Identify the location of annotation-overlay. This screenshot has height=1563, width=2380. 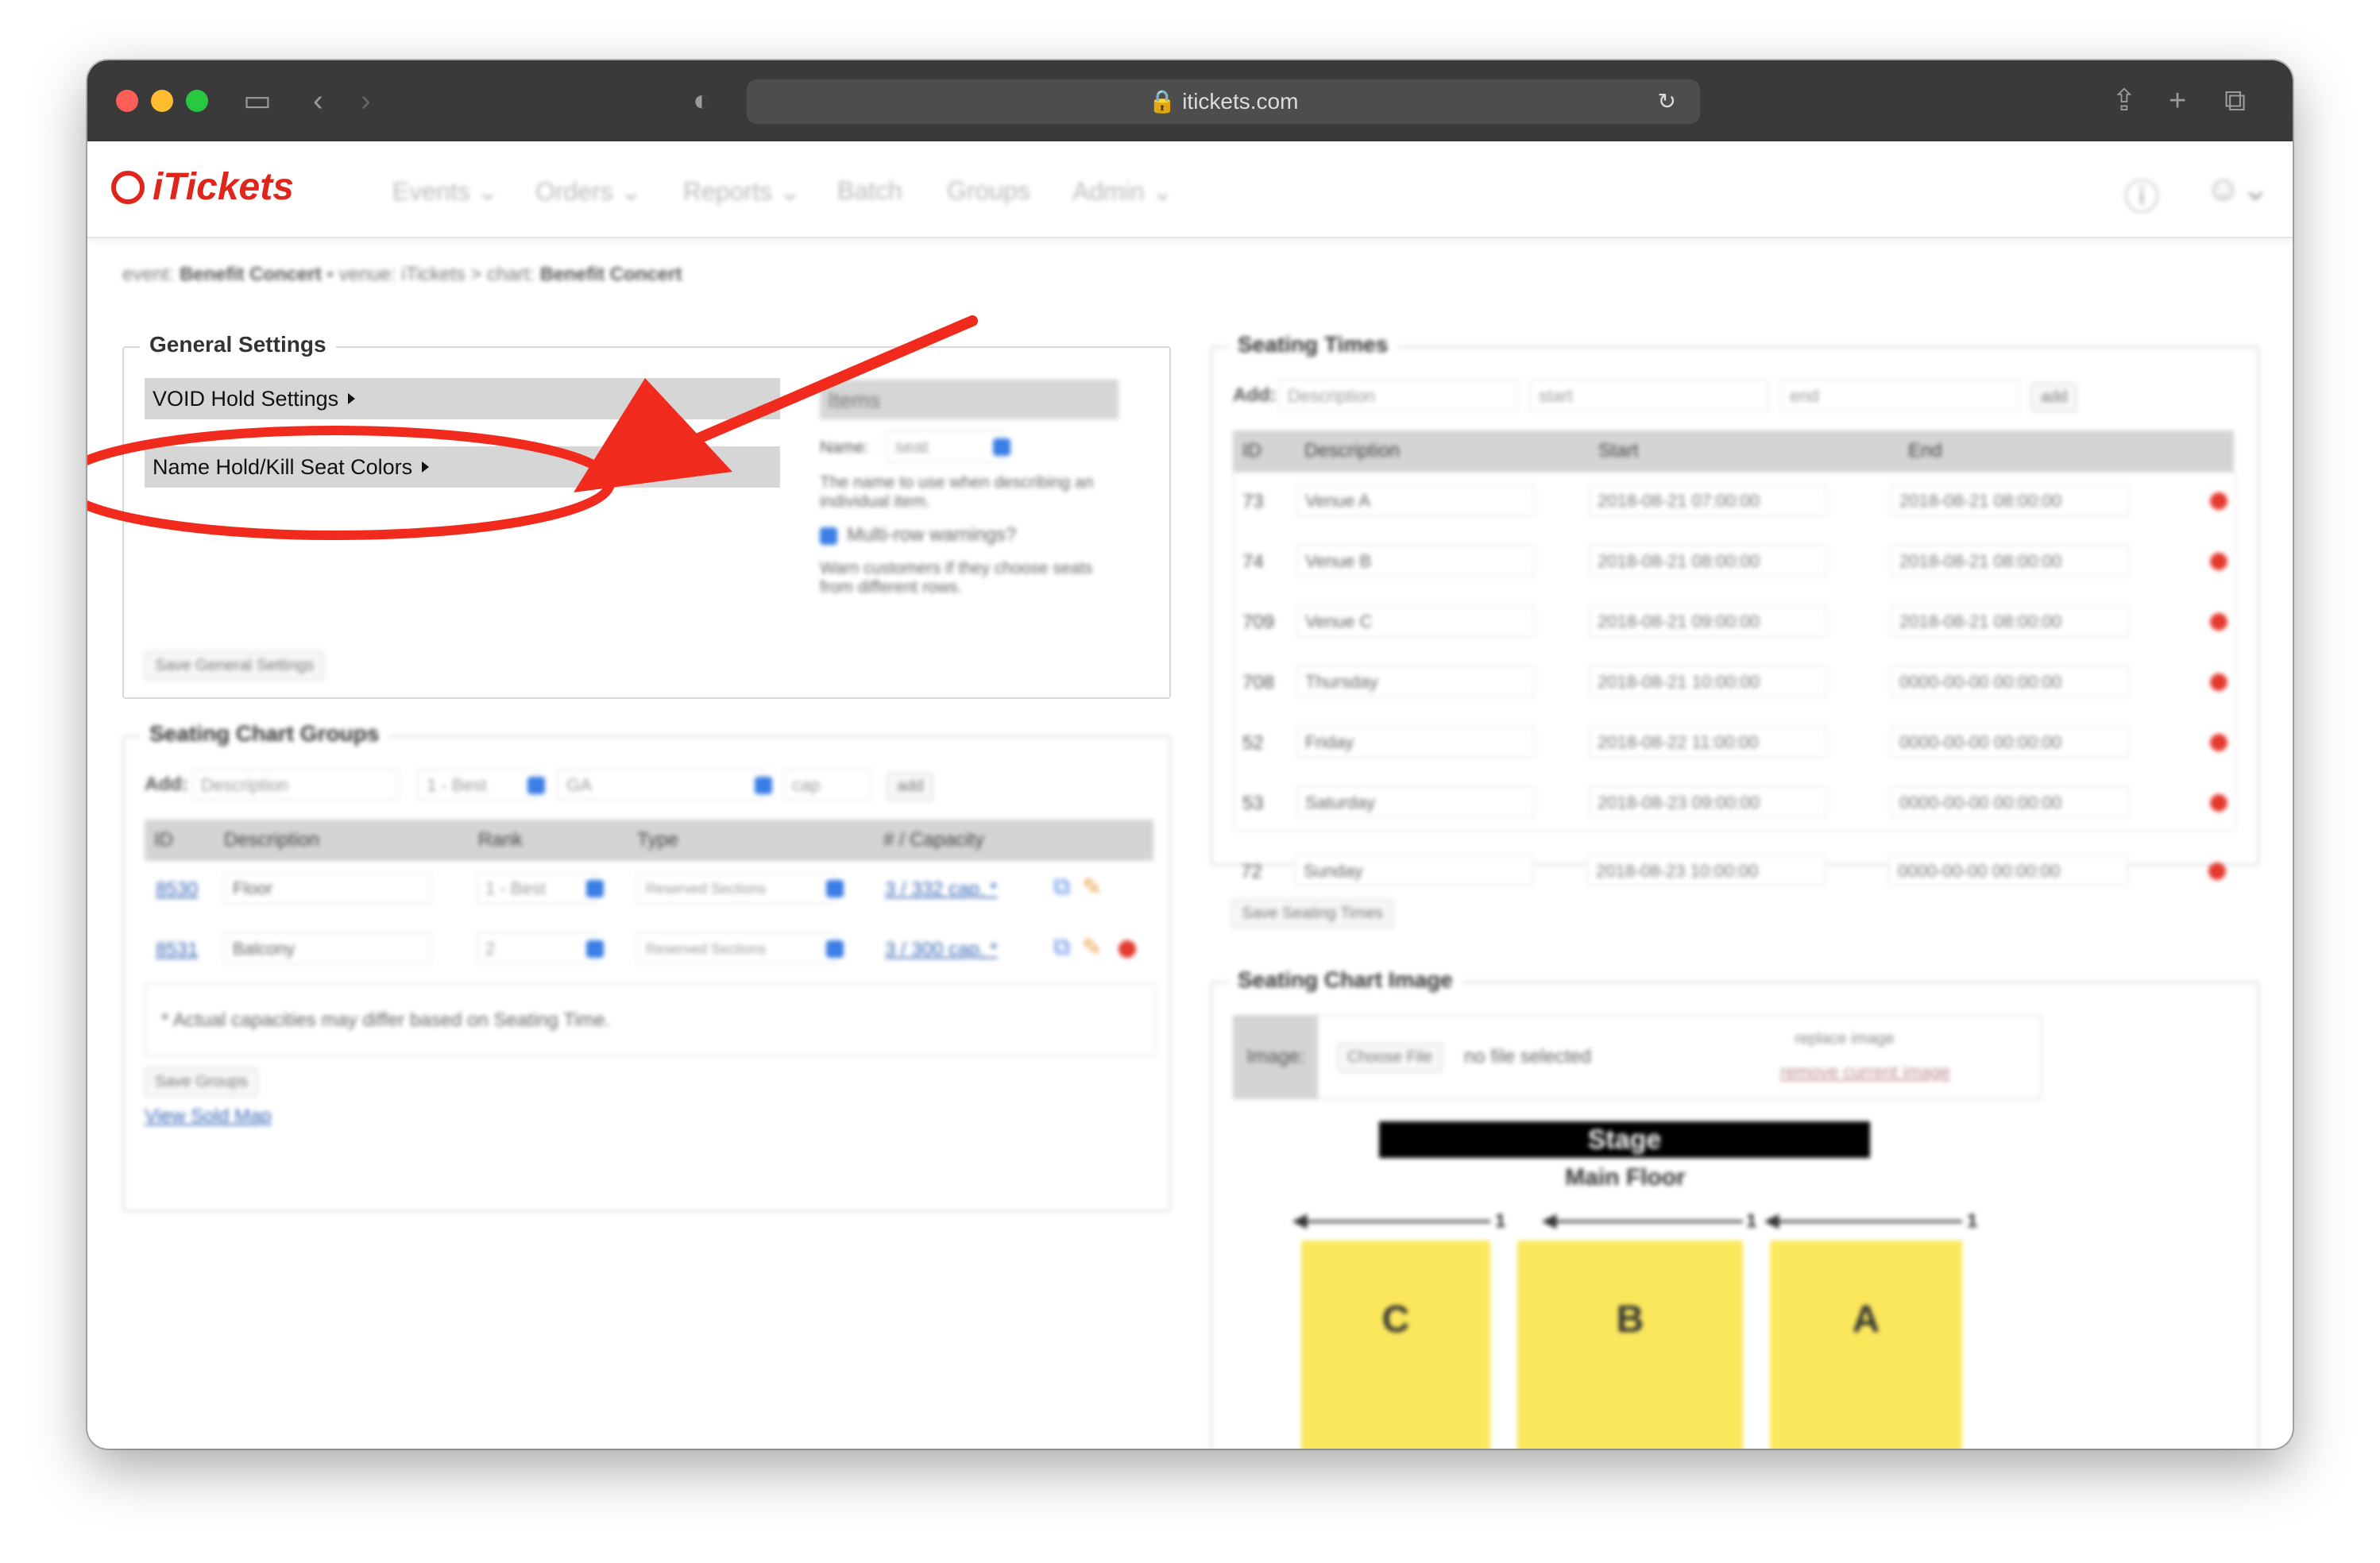
(532, 427).